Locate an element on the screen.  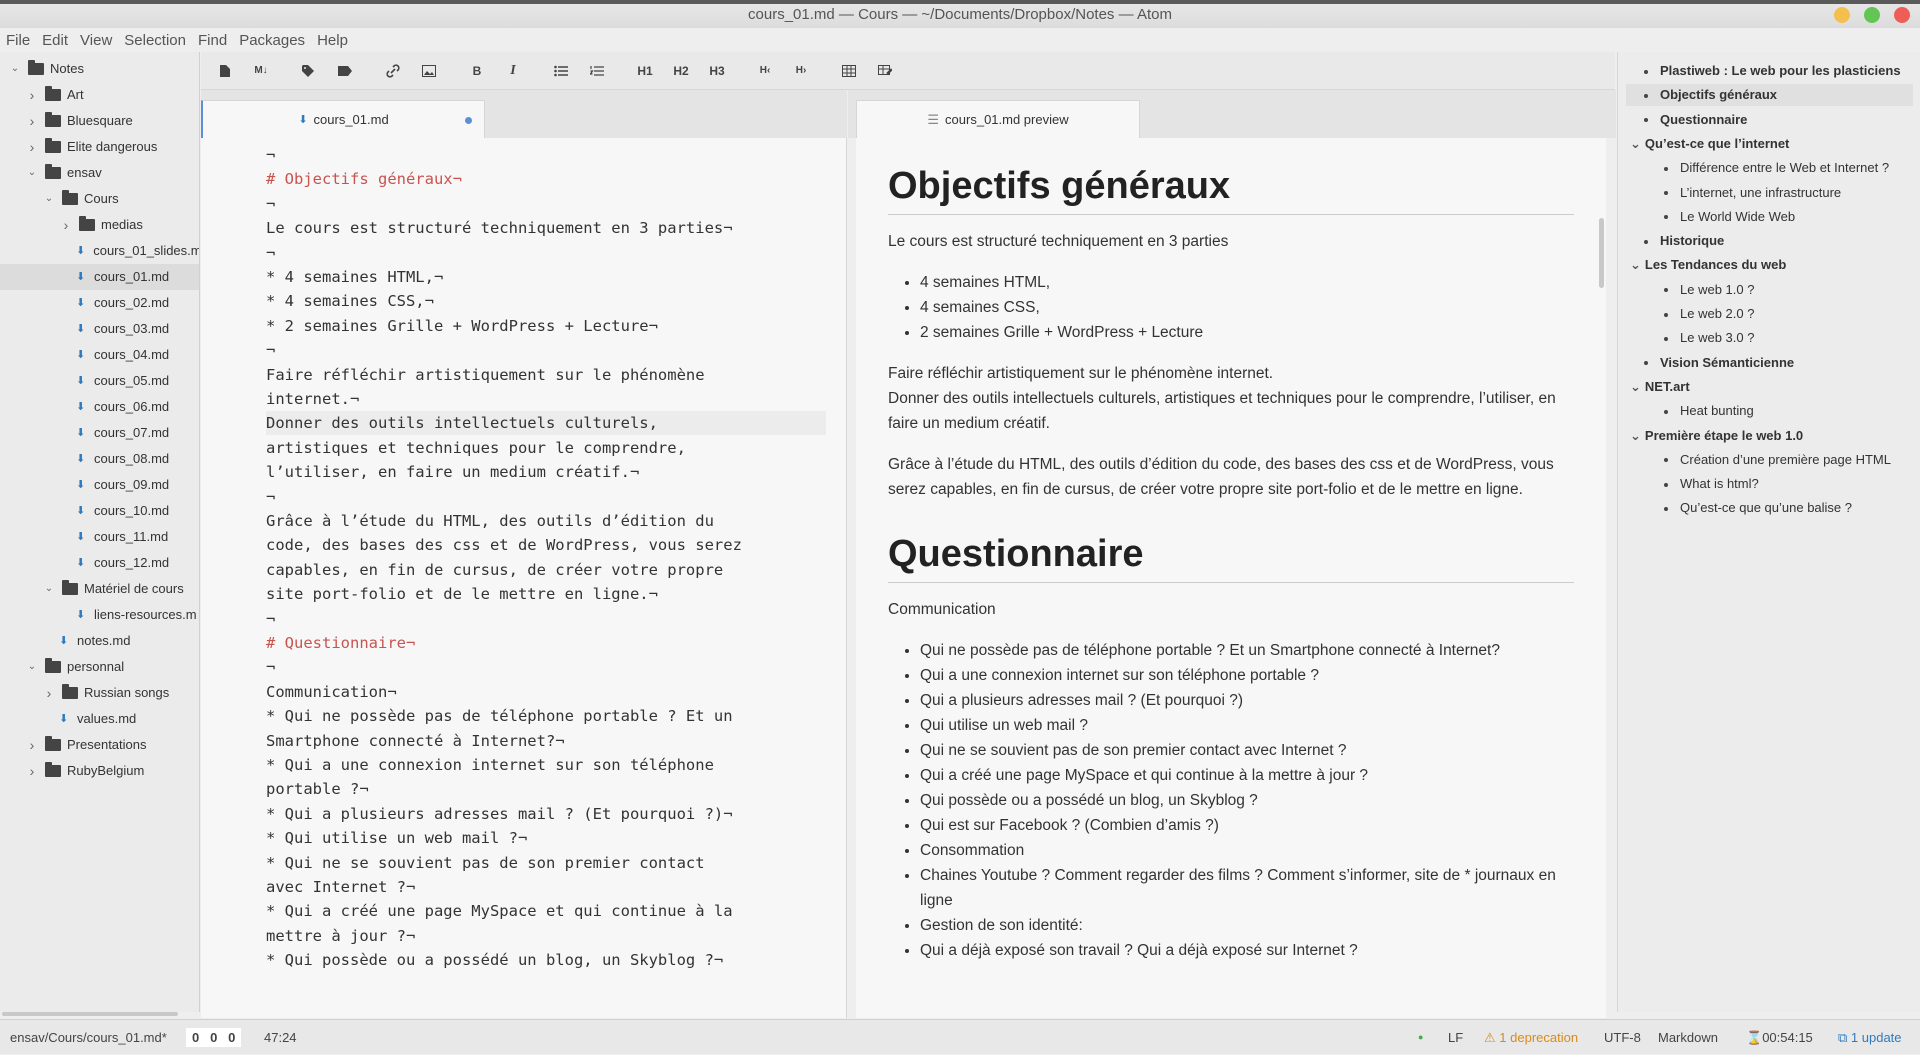
tab-preview: ☰ cours_01.md preview is located at coordinates (998, 119).